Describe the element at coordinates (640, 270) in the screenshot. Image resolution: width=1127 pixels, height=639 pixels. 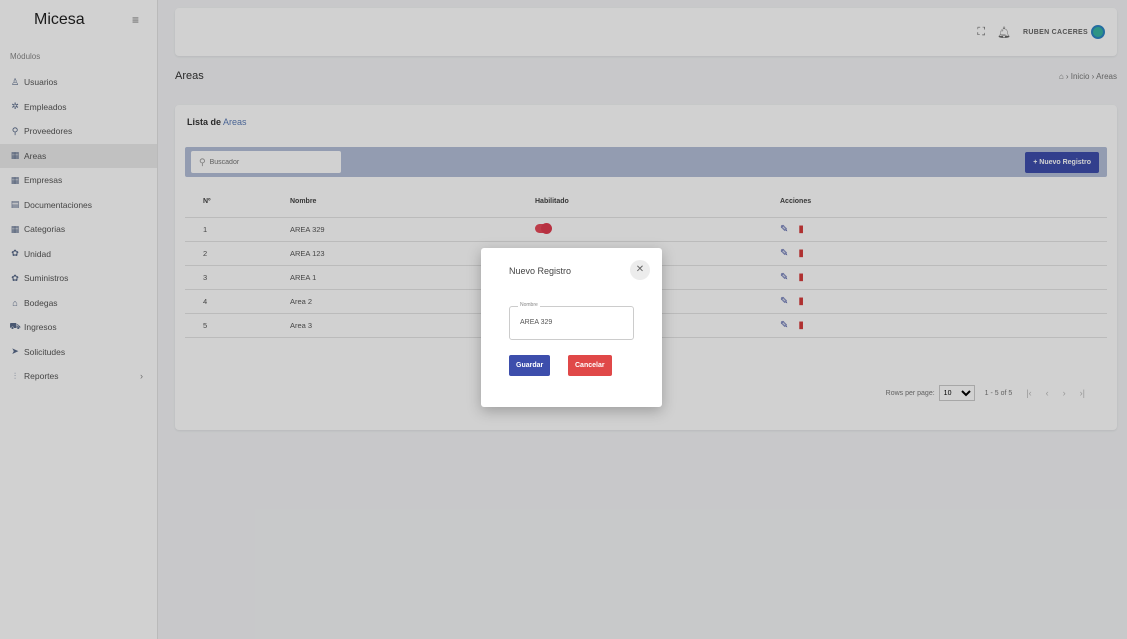
I see `close-icon: ✕` at that location.